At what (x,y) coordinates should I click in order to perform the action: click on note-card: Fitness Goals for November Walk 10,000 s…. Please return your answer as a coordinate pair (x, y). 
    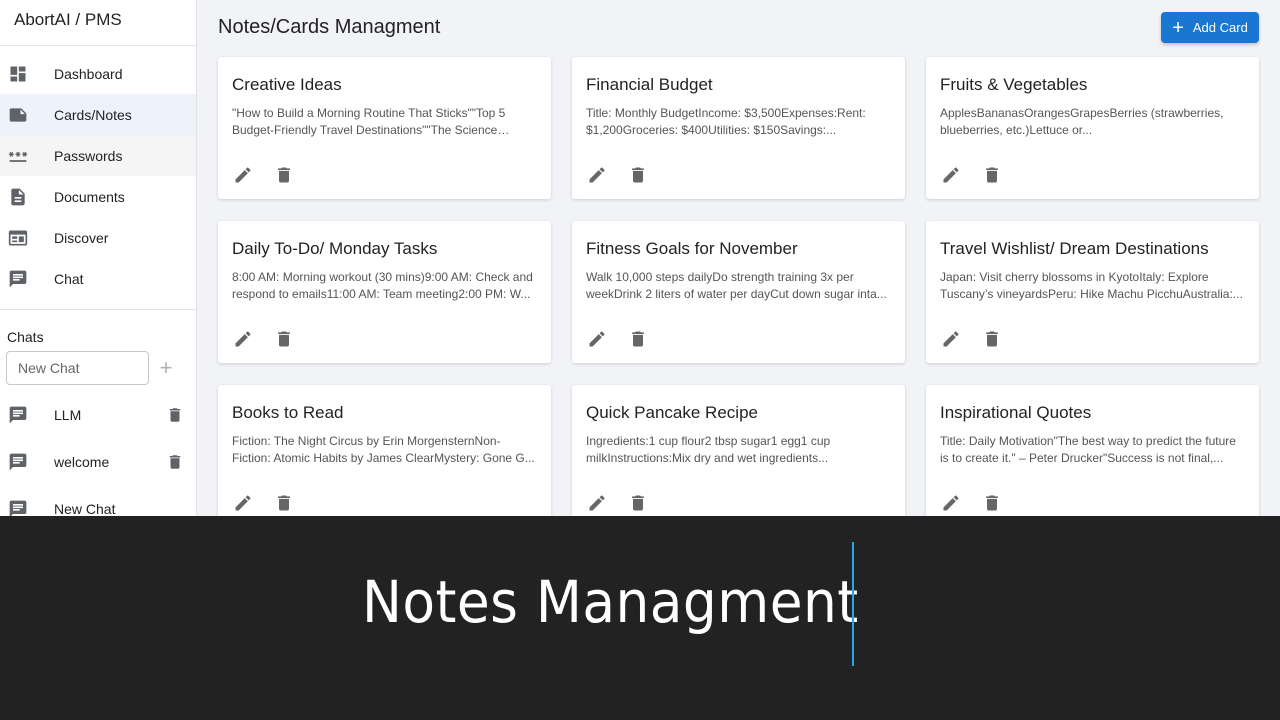
    Looking at the image, I should click on (738, 292).